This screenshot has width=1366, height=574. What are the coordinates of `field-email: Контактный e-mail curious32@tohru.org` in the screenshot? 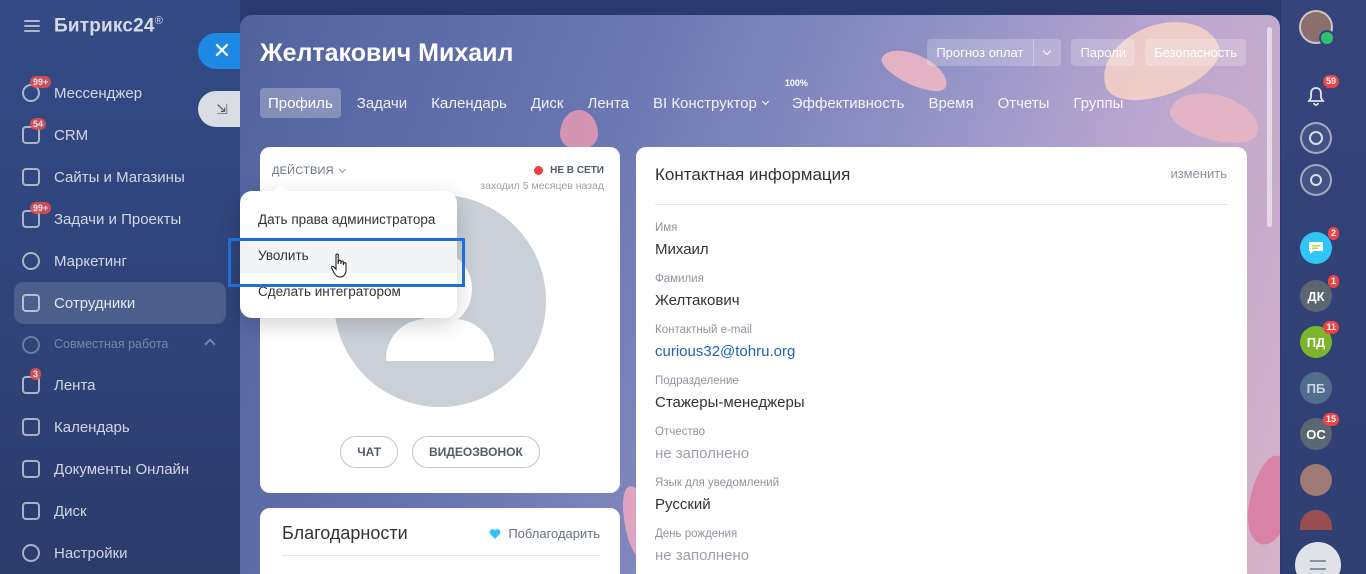 It's located at (725, 342).